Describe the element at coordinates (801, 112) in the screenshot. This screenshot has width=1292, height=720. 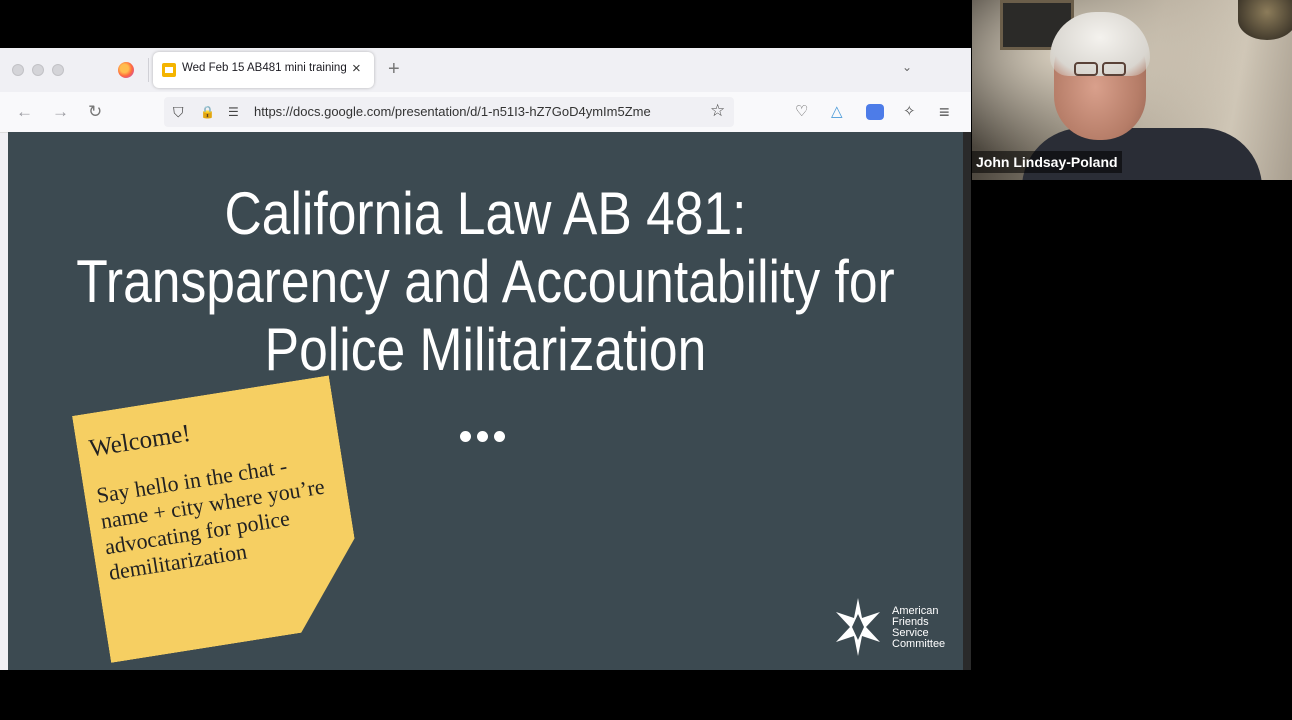
I see `pocket-icon: ♡` at that location.